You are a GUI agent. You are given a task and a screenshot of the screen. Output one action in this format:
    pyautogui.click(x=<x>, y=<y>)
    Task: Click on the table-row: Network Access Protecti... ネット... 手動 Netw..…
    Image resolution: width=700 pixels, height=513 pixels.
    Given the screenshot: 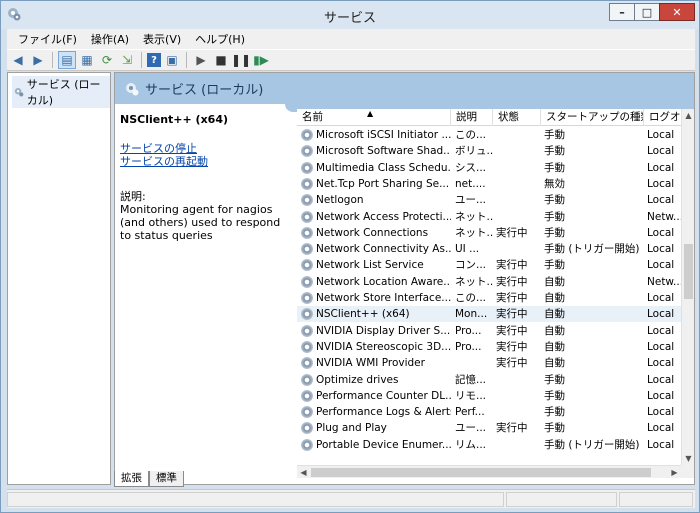 What is the action you would take?
    pyautogui.click(x=489, y=217)
    